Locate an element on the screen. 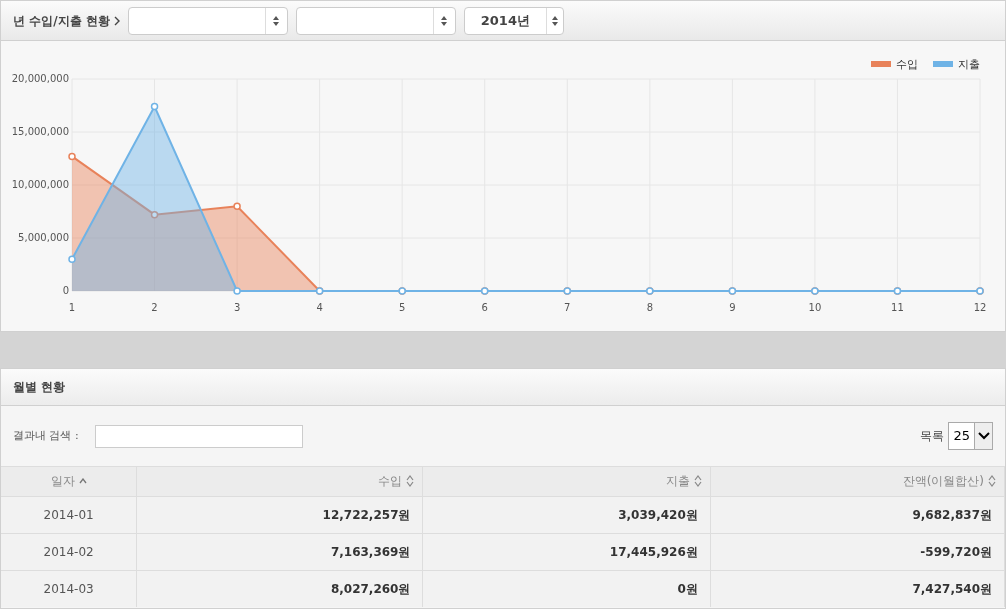 This screenshot has width=1006, height=609. x-tick-label: 10 is located at coordinates (815, 307).